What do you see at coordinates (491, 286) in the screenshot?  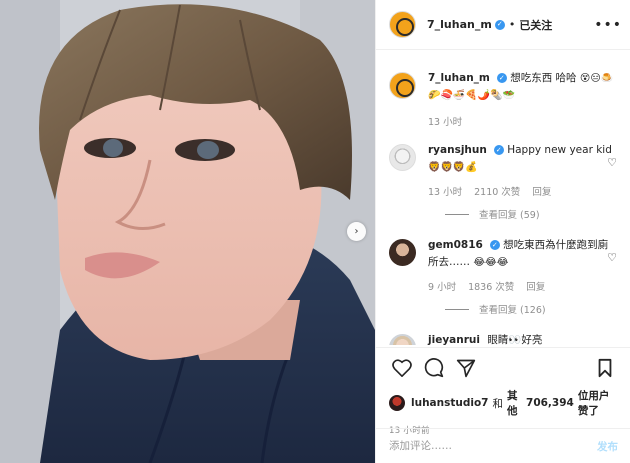 I see `comment-likes: 1836 次赞` at bounding box center [491, 286].